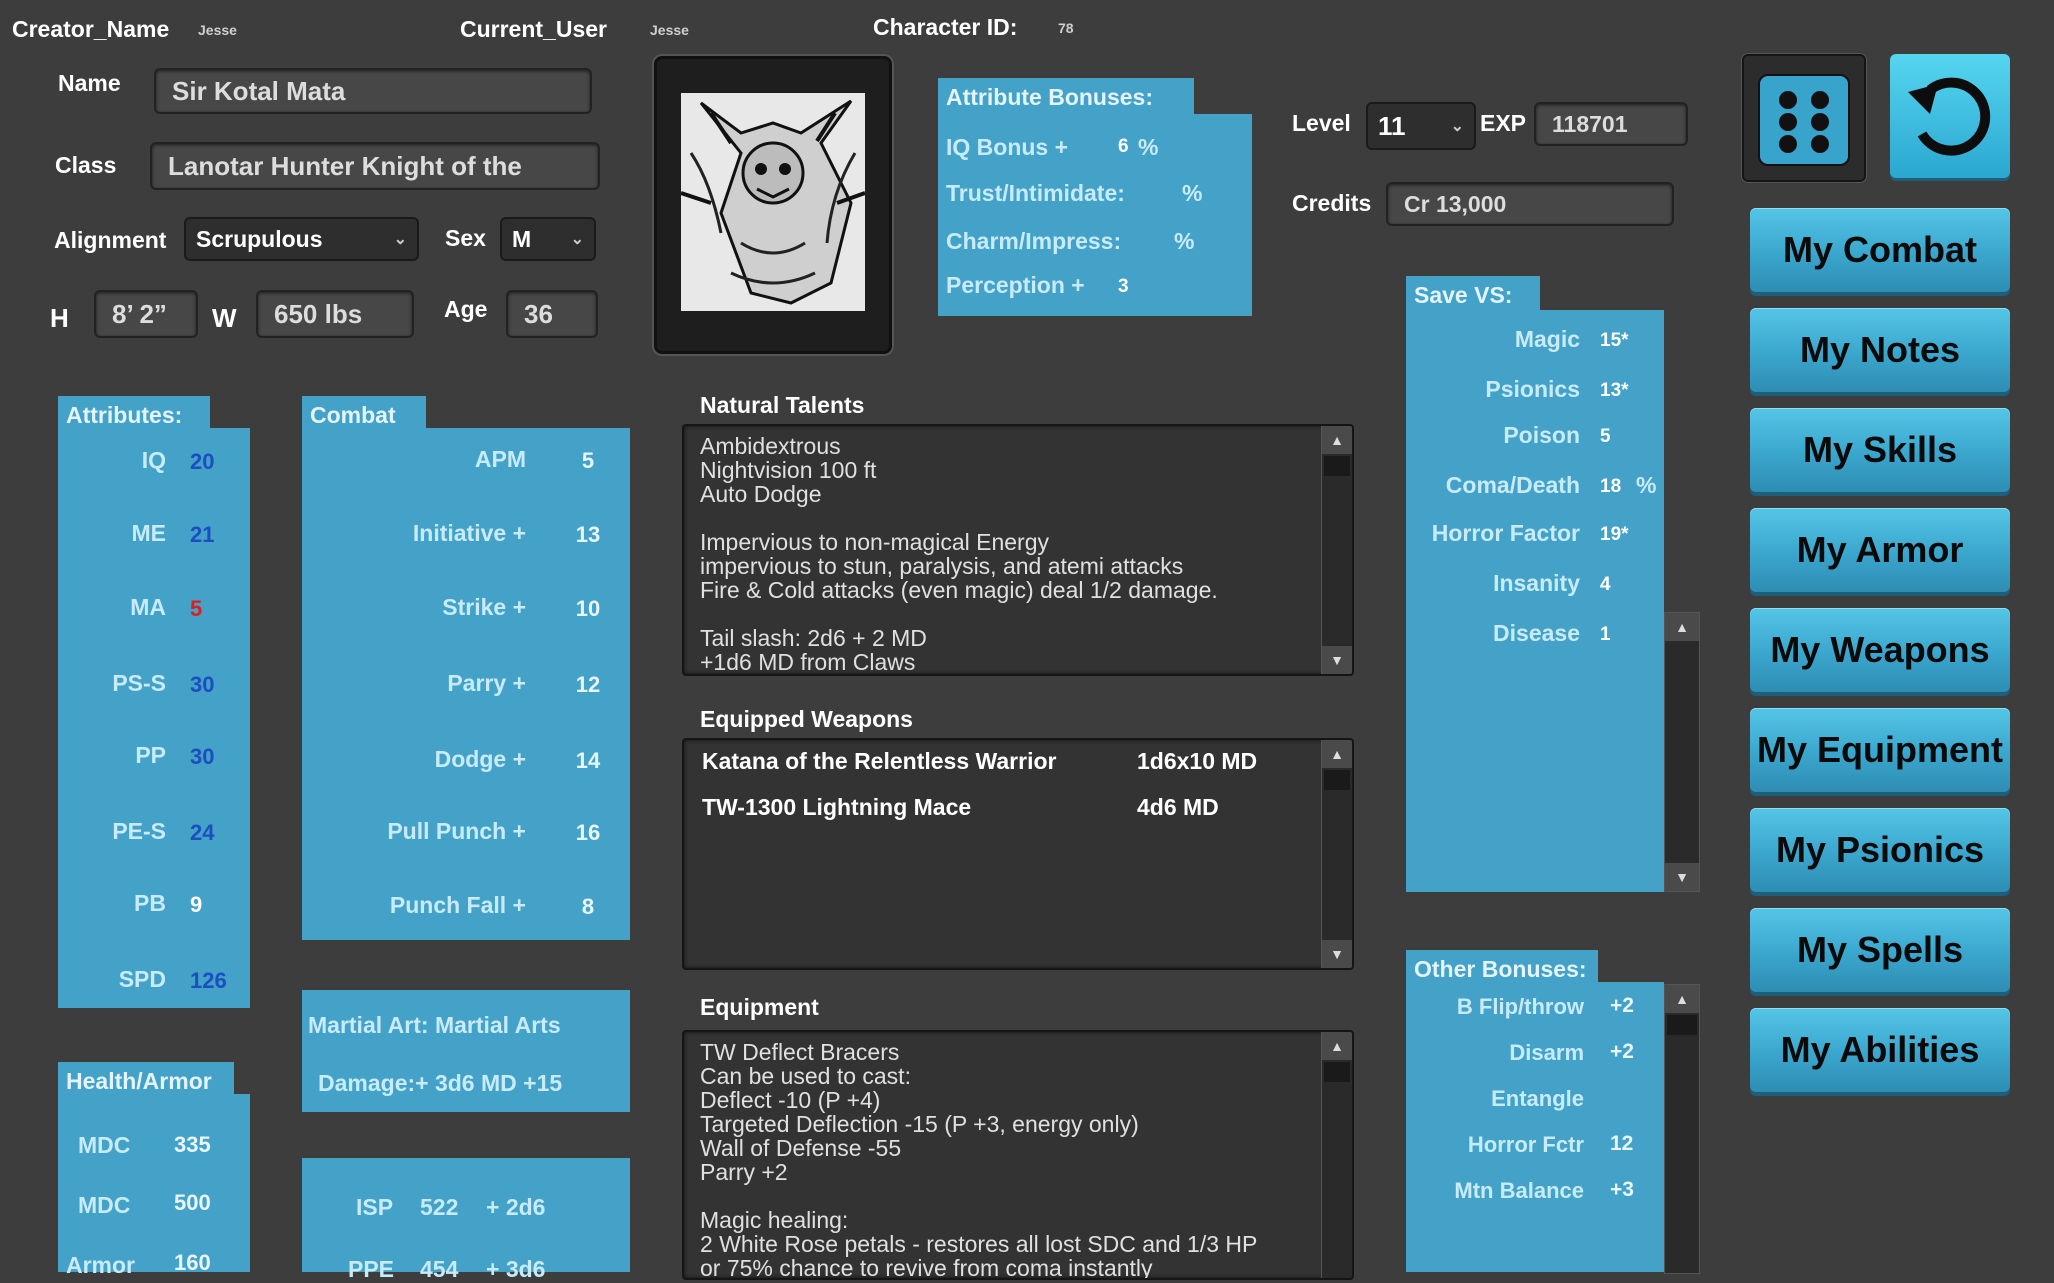 This screenshot has width=2054, height=1283. Describe the element at coordinates (202, 535) in the screenshot. I see `attribute-value-me: 21` at that location.